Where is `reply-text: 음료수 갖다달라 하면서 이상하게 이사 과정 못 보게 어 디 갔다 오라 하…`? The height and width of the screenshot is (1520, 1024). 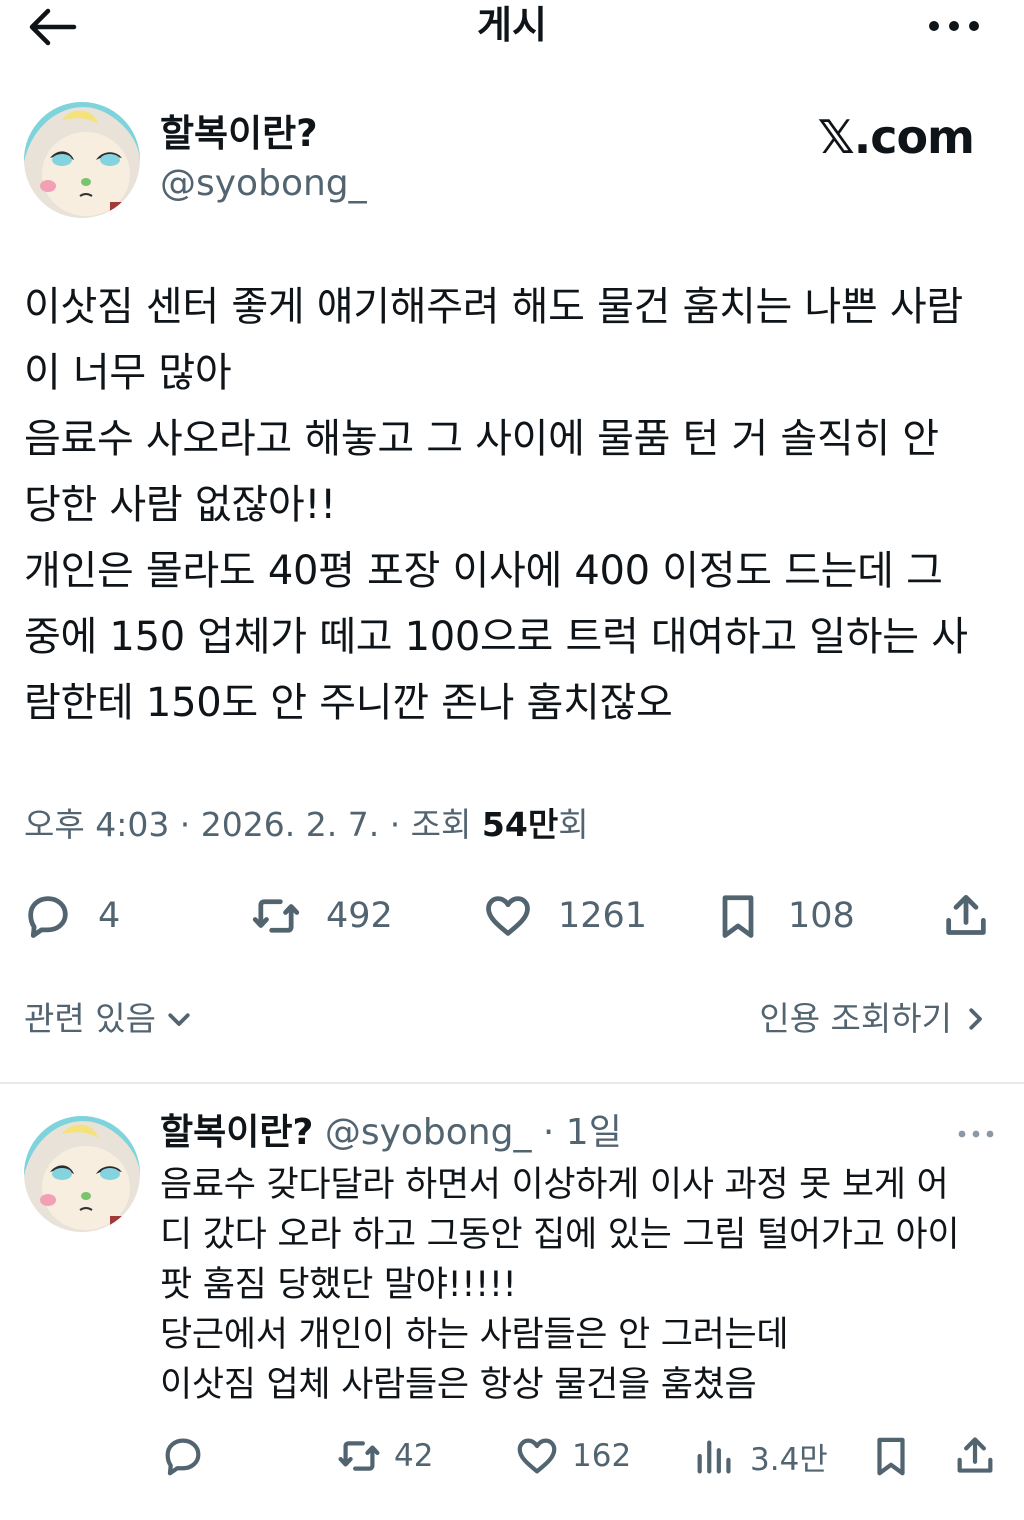
reply-text: 음료수 갖다달라 하면서 이상하게 이사 과정 못 보게 어 디 갔다 오라 하… is located at coordinates (560, 1285).